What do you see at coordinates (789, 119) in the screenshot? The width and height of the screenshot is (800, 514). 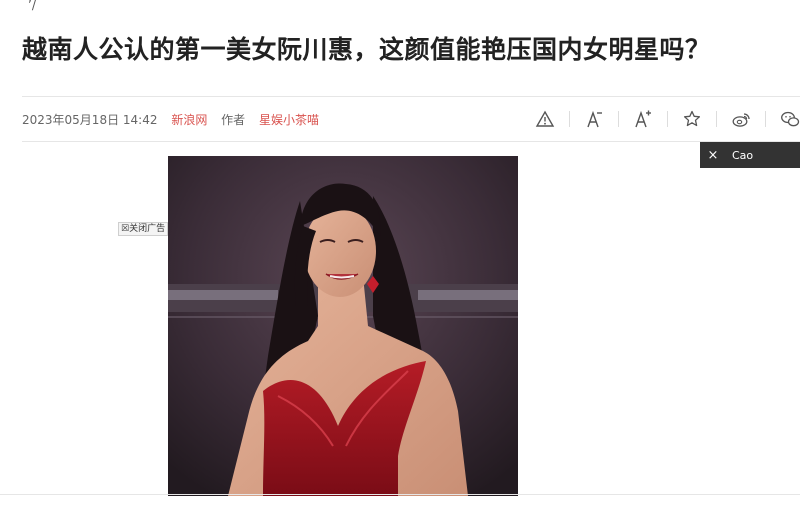 I see `wechat-icon` at bounding box center [789, 119].